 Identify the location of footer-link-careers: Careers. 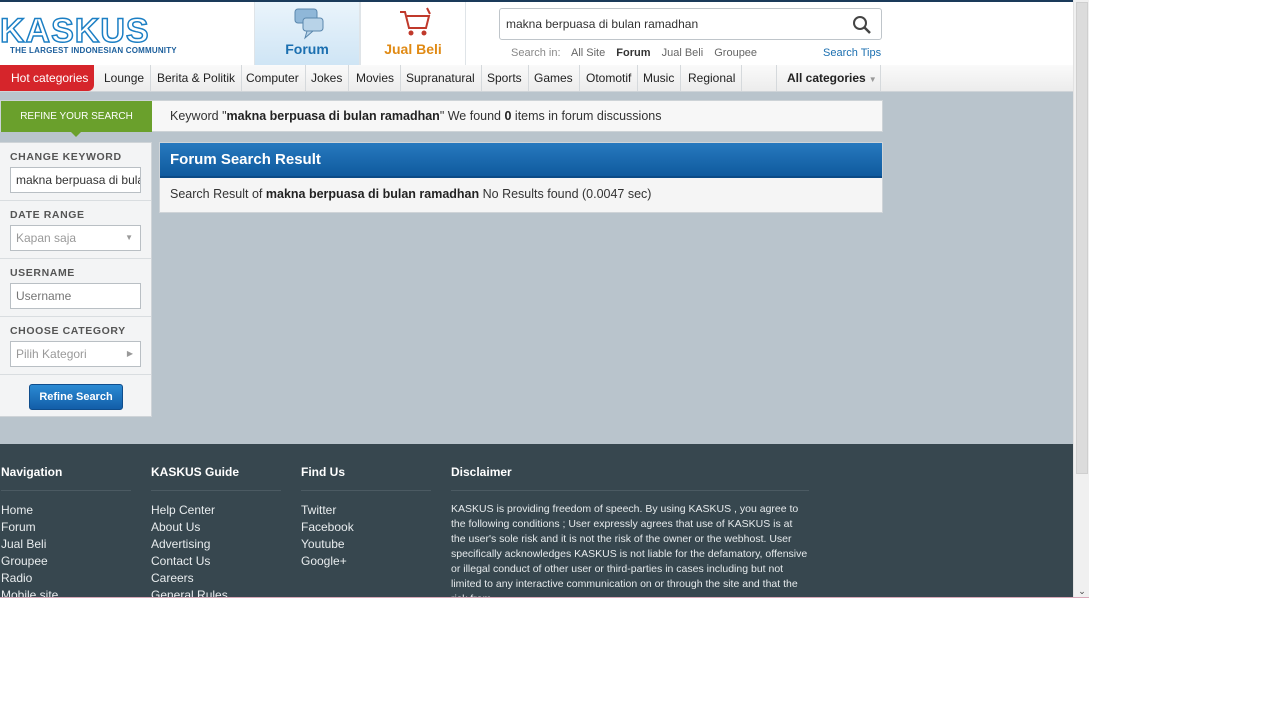
(216, 578).